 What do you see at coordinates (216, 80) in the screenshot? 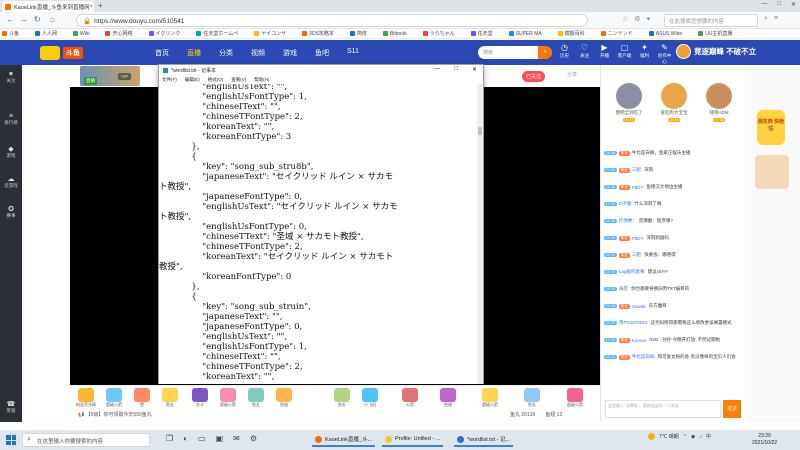
I see `notepad-menu-item: 格式(O)` at bounding box center [216, 80].